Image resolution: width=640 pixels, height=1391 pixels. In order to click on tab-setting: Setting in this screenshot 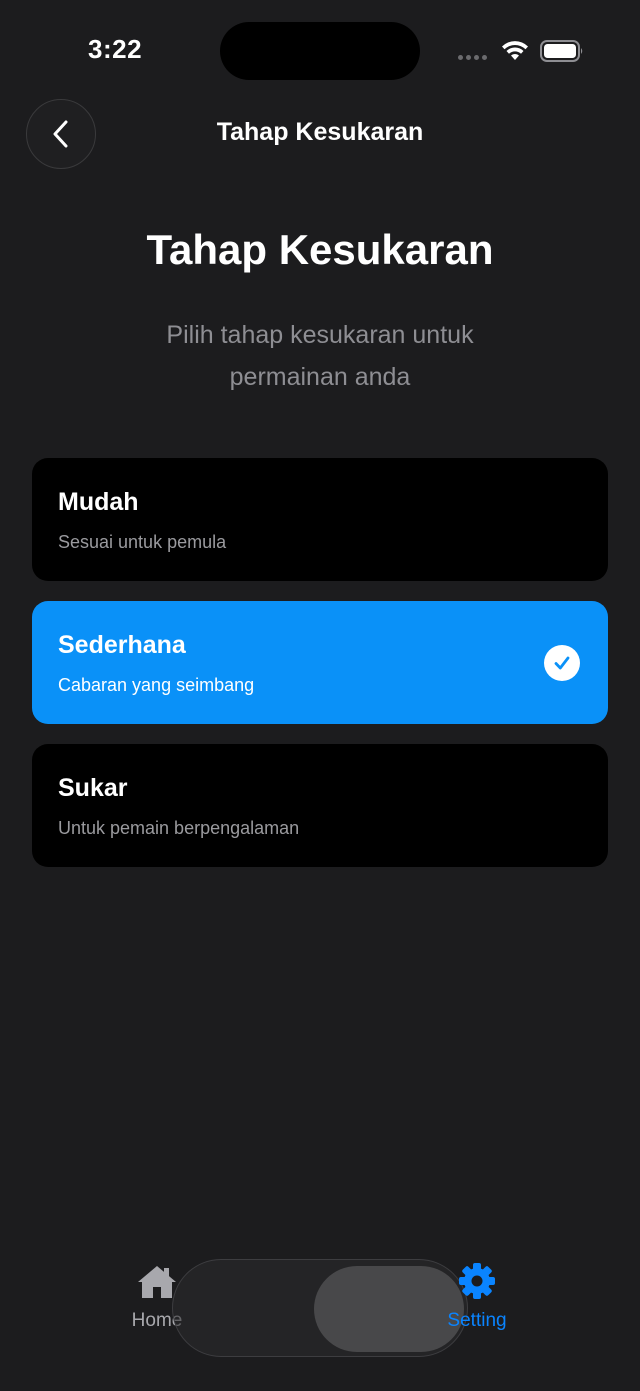, I will do `click(477, 1297)`.